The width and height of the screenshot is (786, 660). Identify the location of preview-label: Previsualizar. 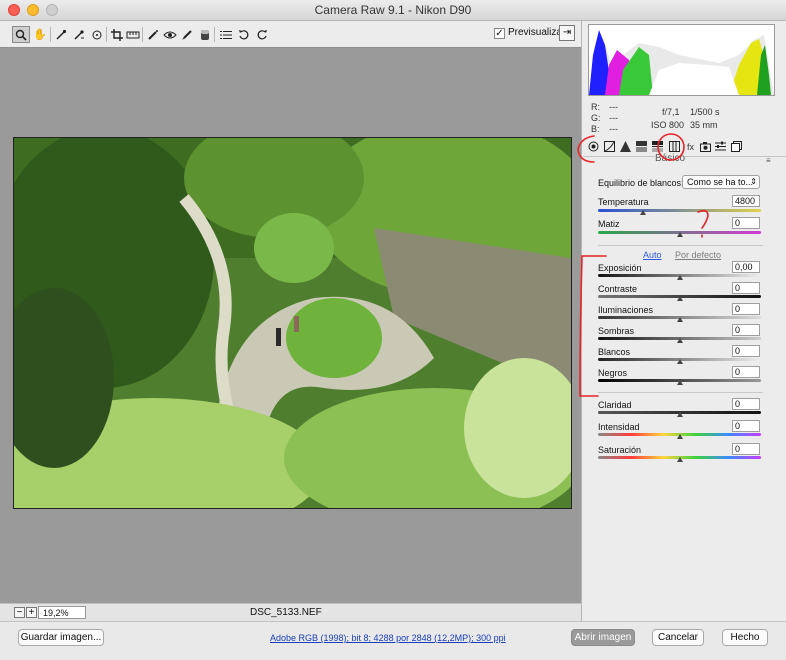
(537, 32).